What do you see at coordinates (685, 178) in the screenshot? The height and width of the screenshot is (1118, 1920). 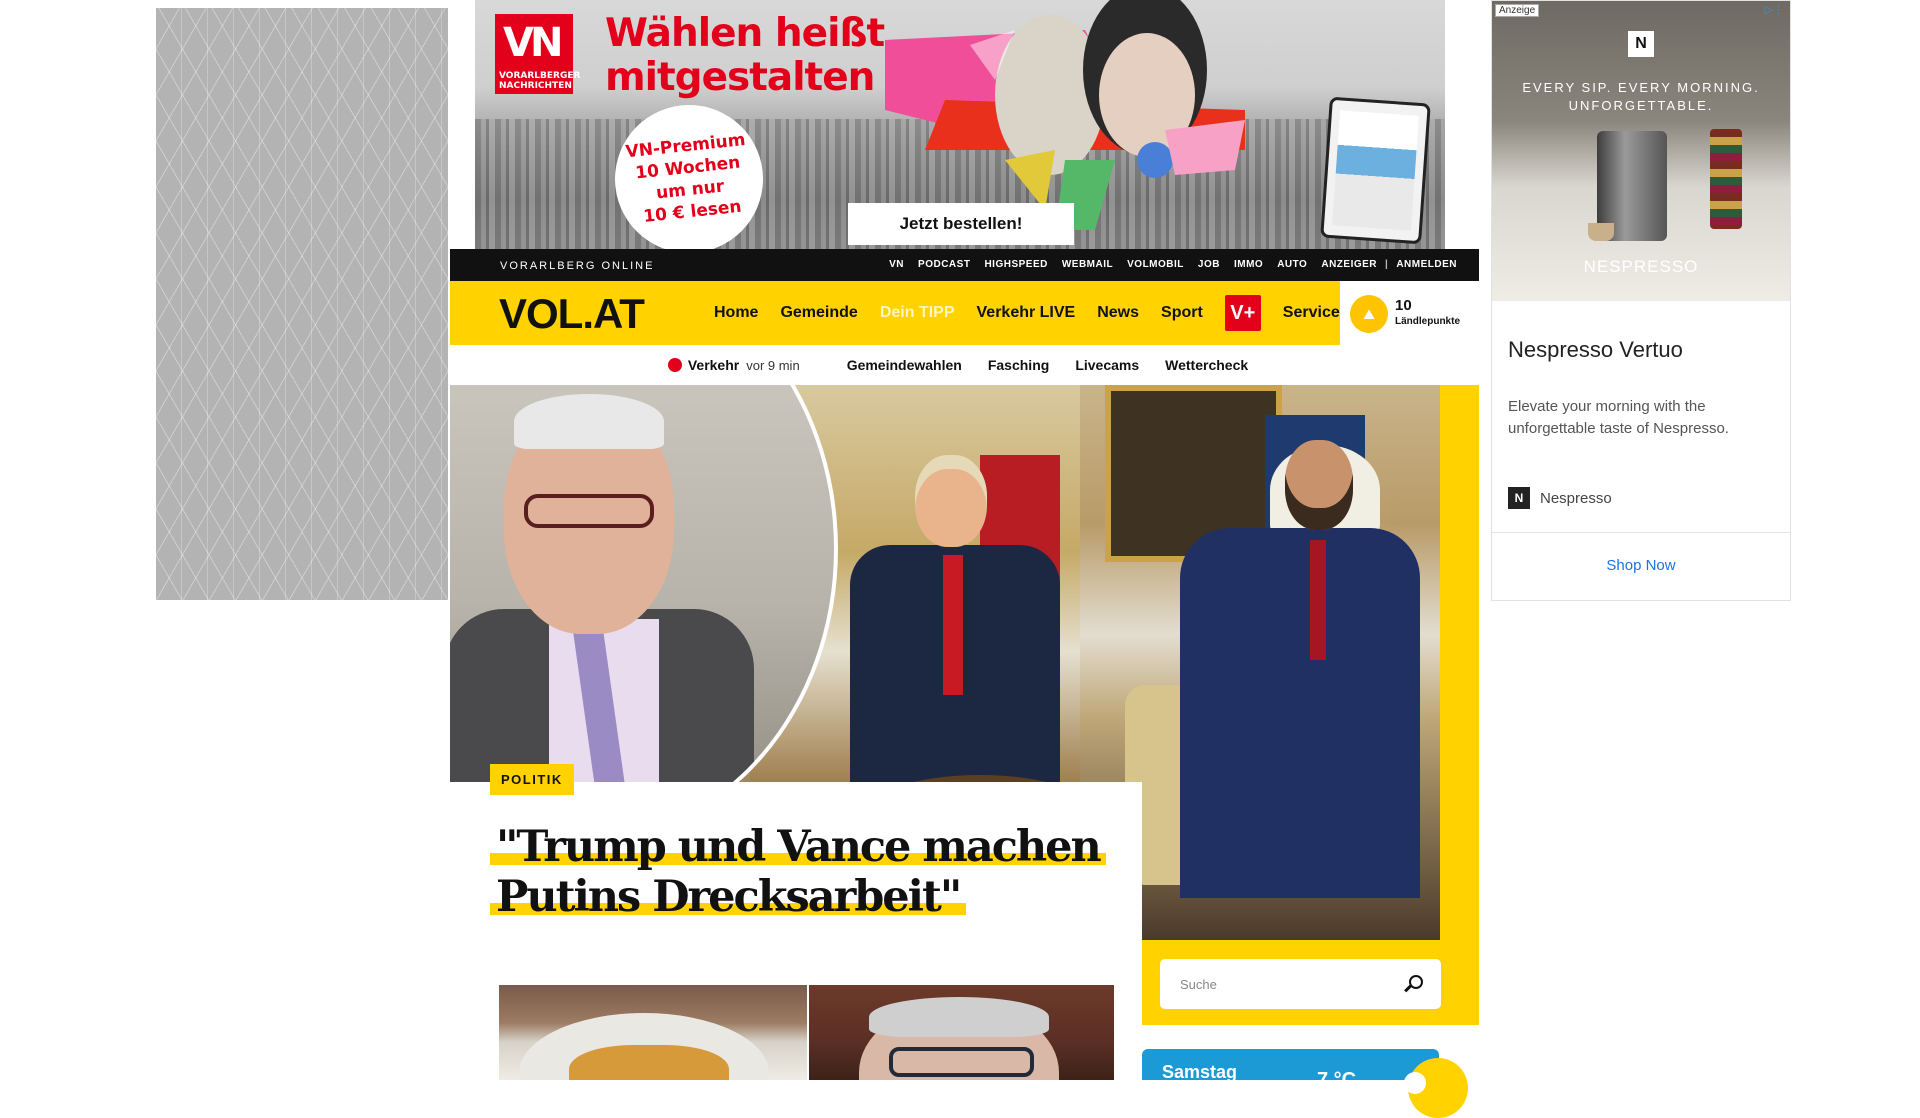 I see `ad-offer-text: VN-Premium 10 Wochen um nur 10 € lesen` at bounding box center [685, 178].